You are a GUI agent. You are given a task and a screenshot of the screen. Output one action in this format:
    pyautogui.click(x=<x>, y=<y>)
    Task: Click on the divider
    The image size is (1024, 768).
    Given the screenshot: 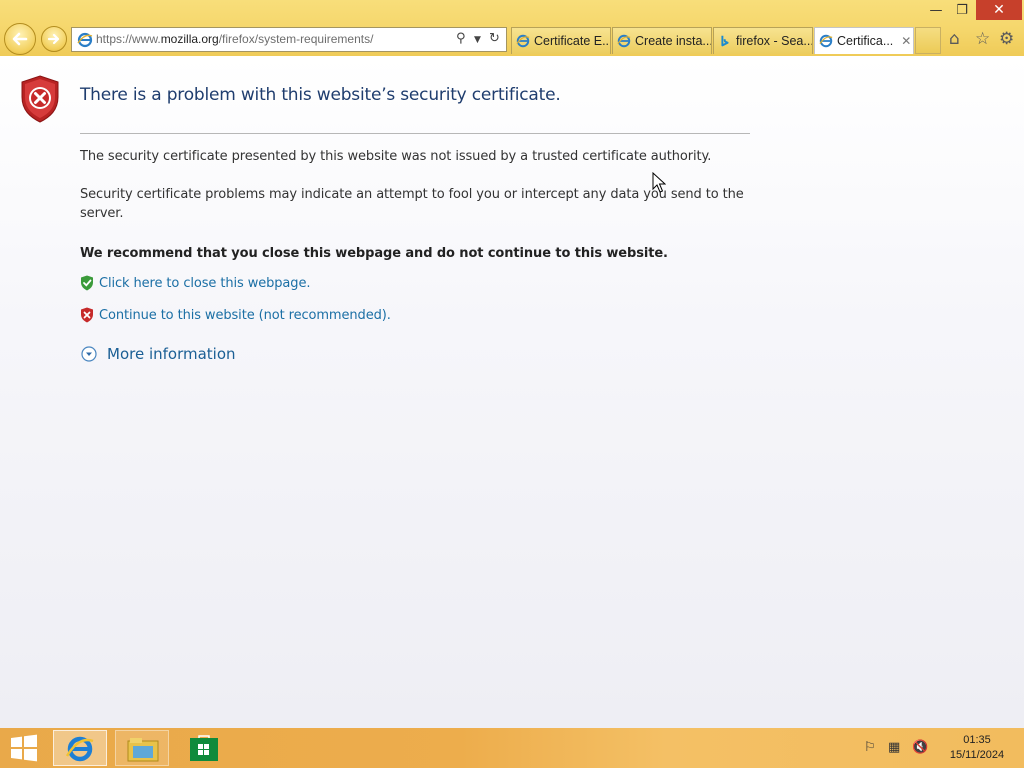 What is the action you would take?
    pyautogui.click(x=415, y=133)
    